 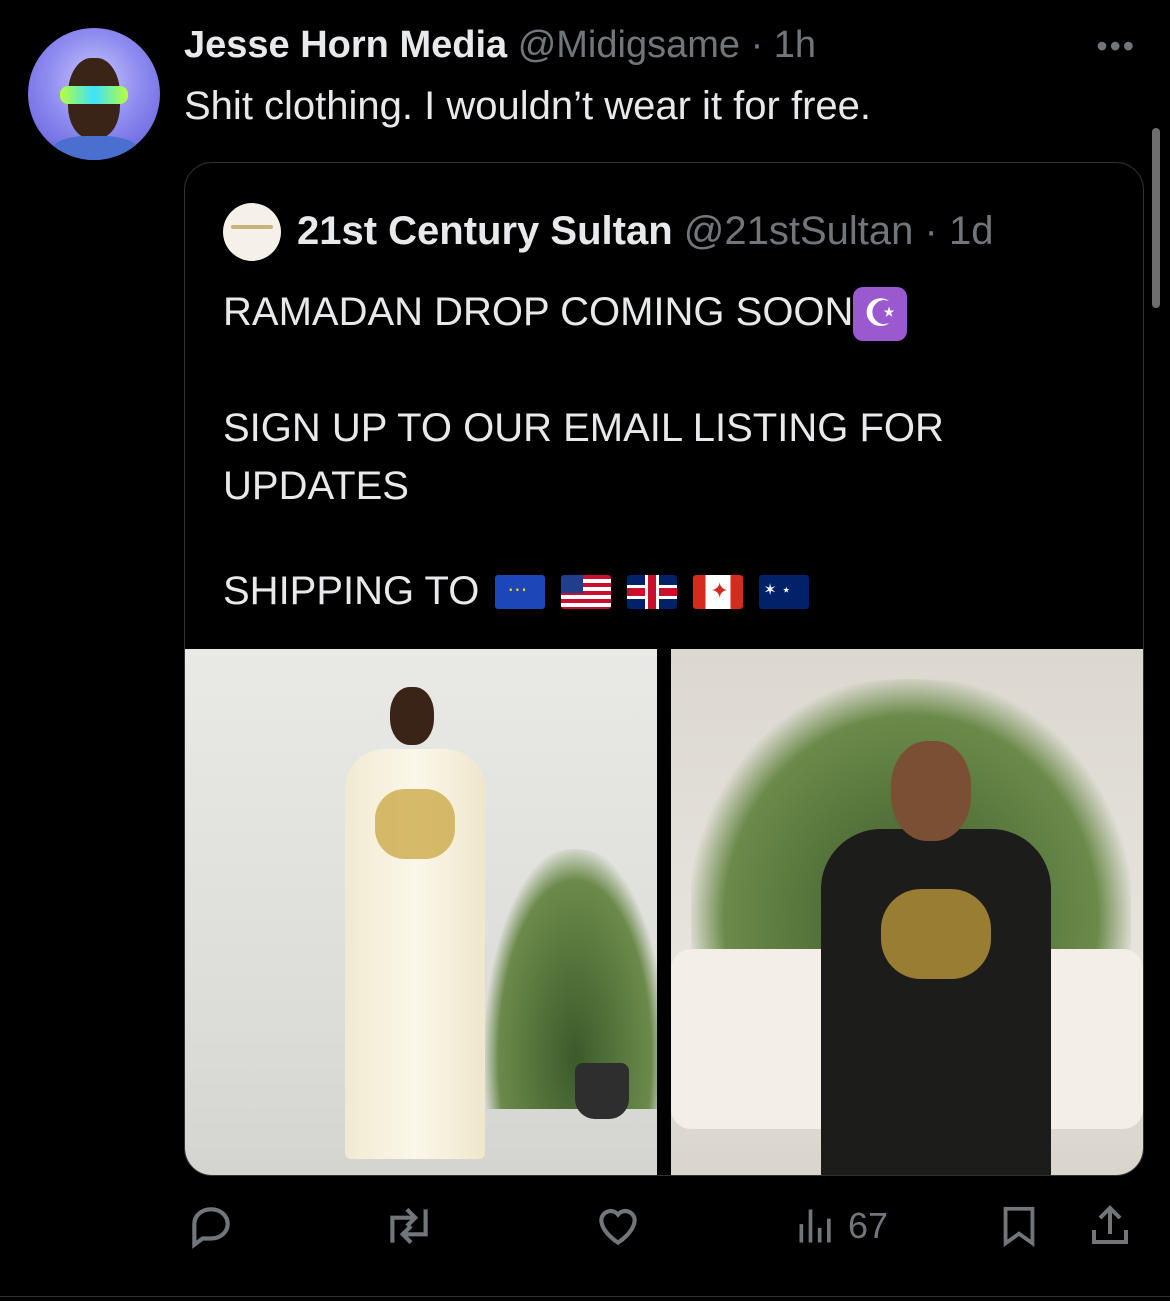 I want to click on shipping-label: SHIPPING TO, so click(x=351, y=591).